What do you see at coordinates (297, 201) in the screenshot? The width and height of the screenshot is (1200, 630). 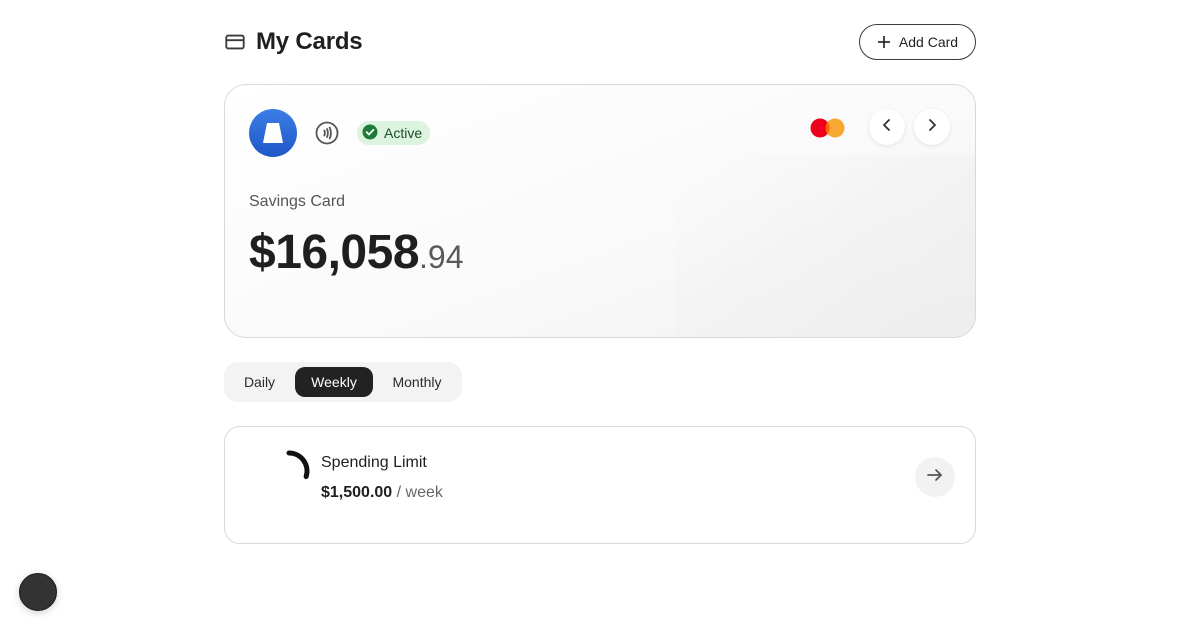 I see `card-name: Savings Card` at bounding box center [297, 201].